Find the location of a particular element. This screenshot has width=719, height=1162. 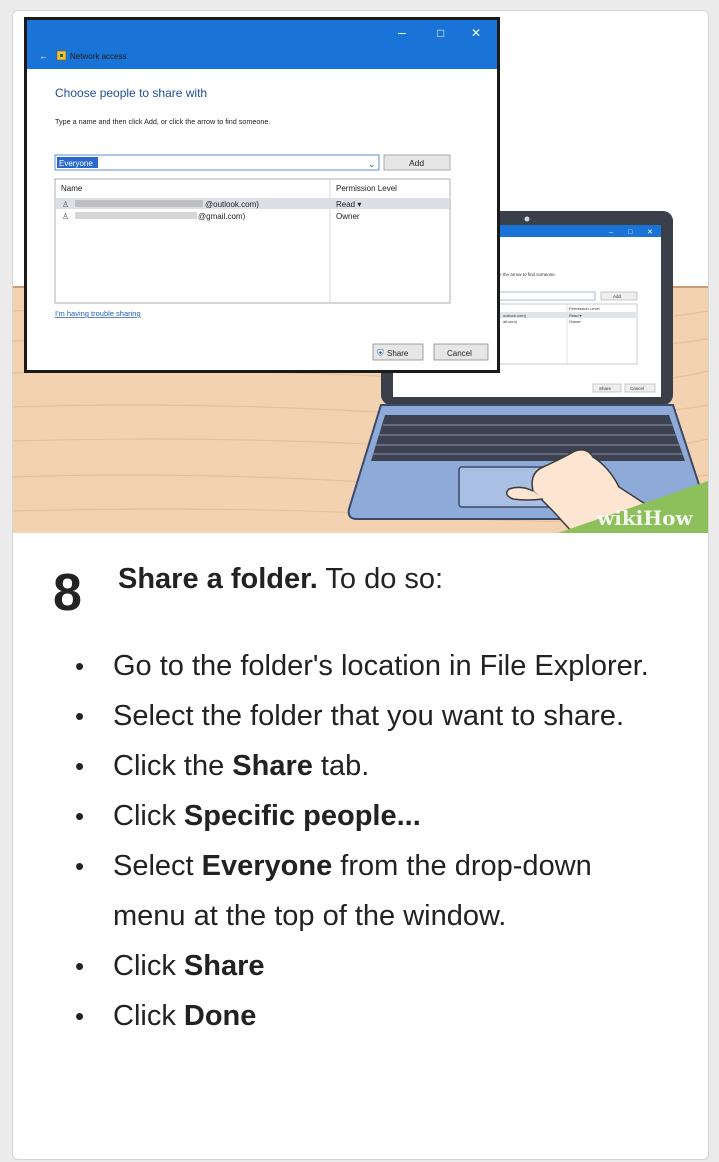

laptop-row-permission: Owner is located at coordinates (575, 321).